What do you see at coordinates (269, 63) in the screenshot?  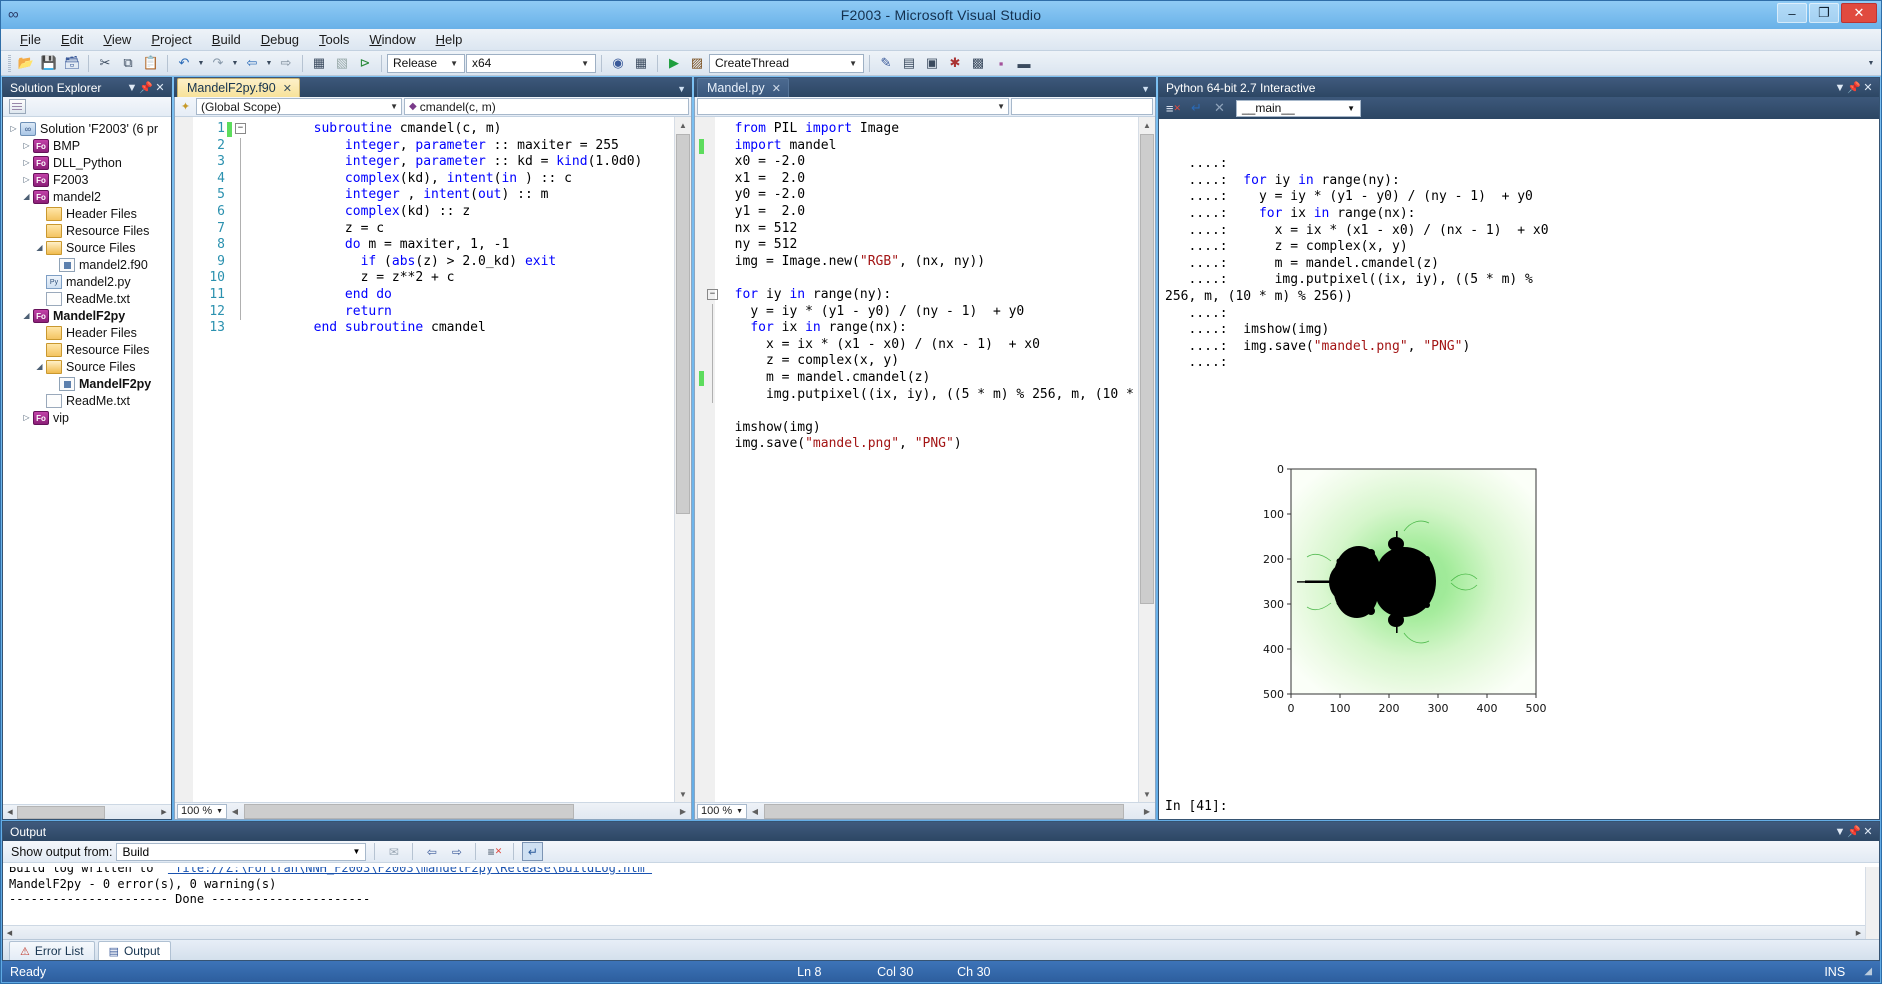 I see `navigate-backward-dropdown-icon: ▼` at bounding box center [269, 63].